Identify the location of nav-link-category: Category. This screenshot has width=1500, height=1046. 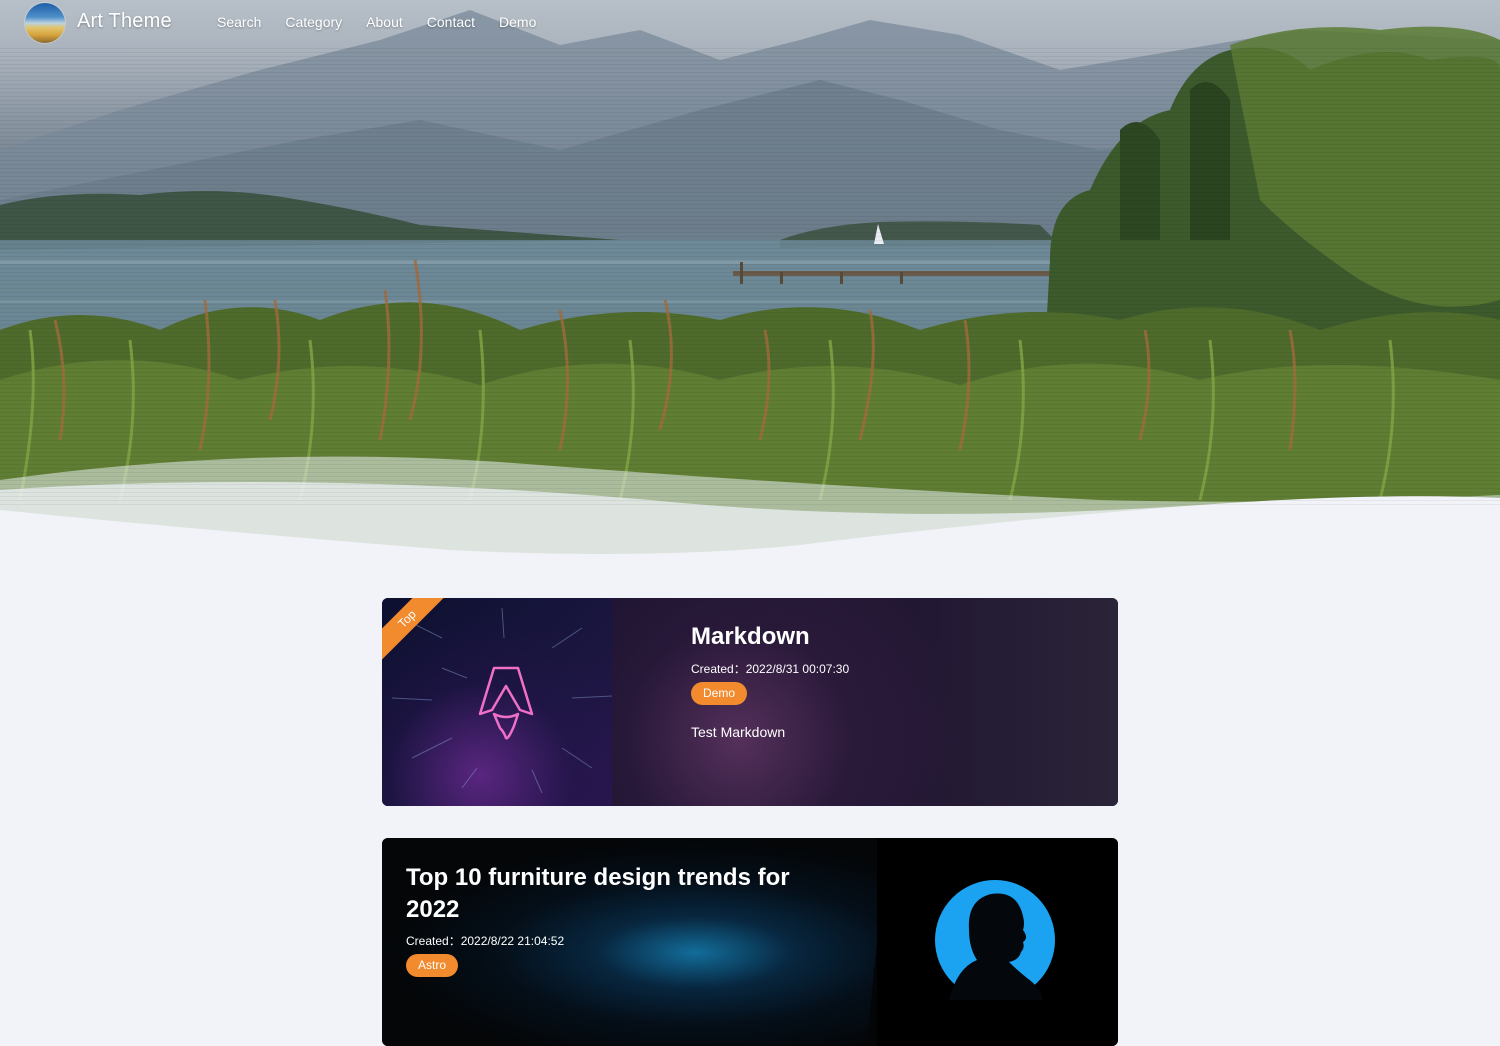
(313, 22).